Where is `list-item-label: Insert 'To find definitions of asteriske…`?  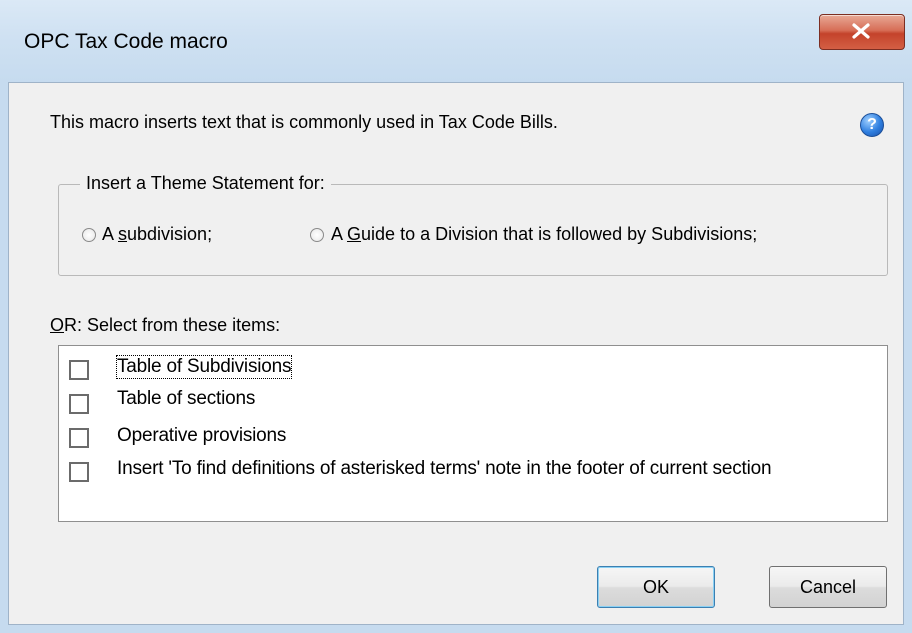
list-item-label: Insert 'To find definitions of asteriske… is located at coordinates (444, 468).